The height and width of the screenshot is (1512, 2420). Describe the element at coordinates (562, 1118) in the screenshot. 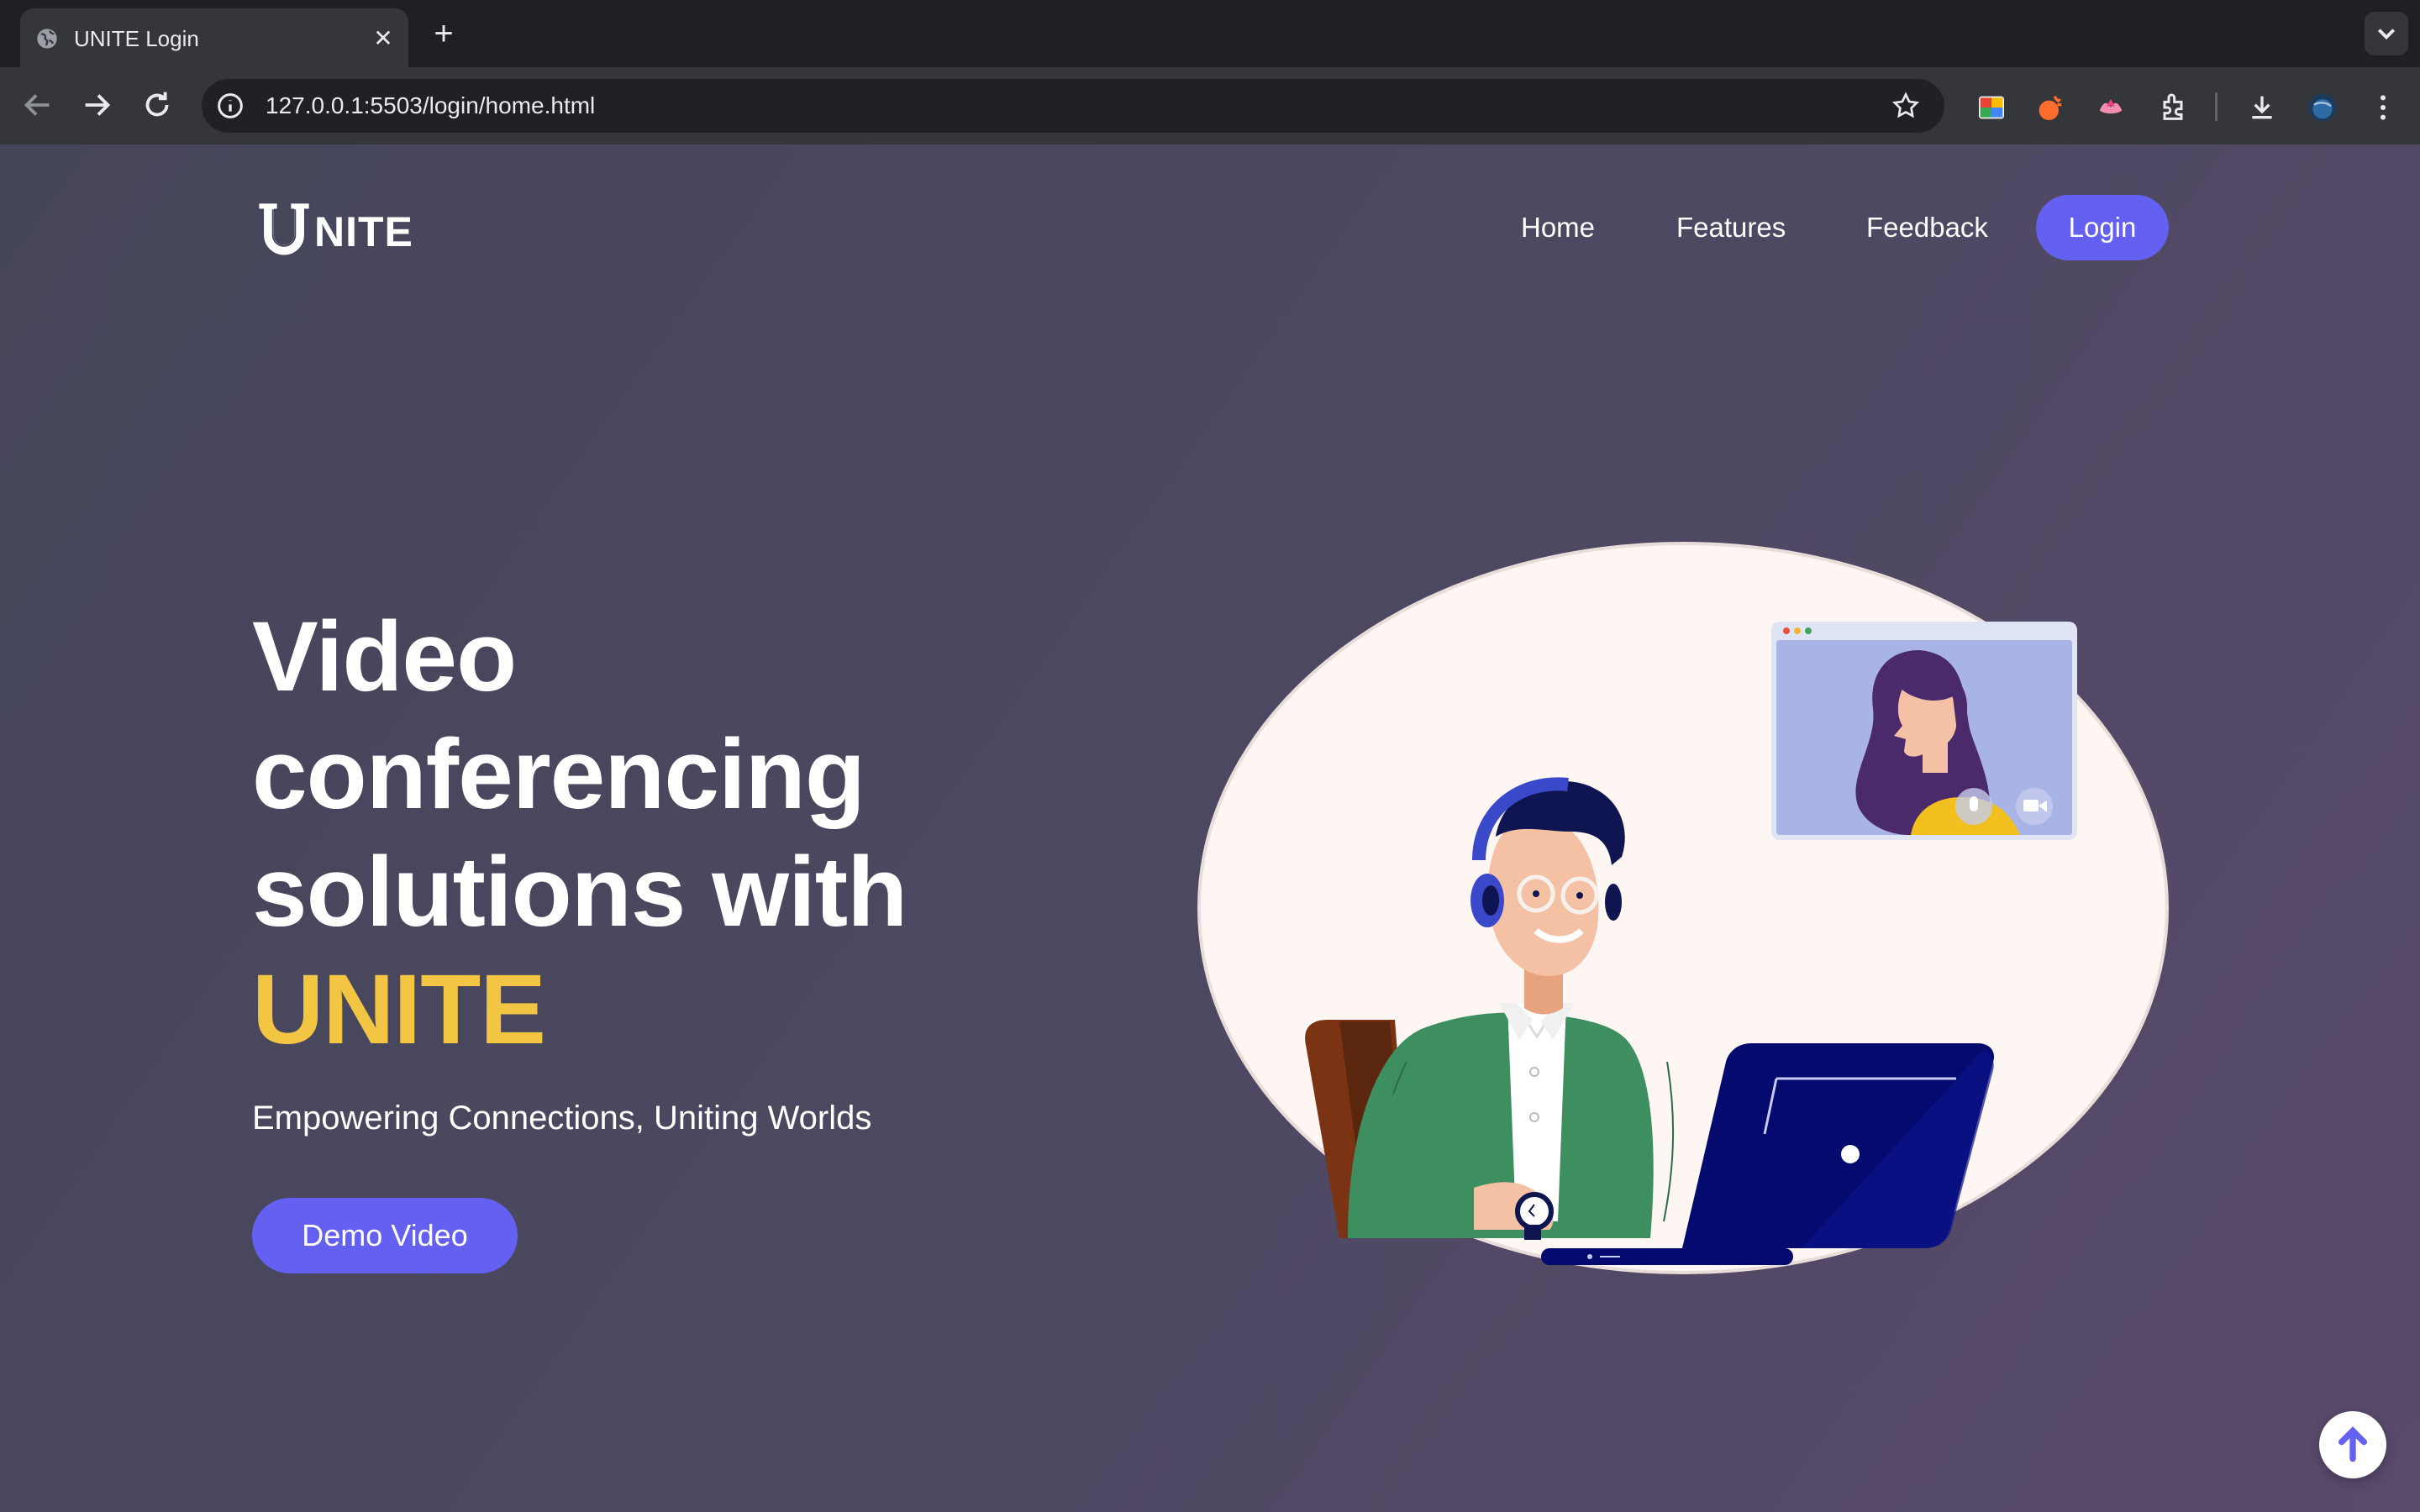

I see `hero-tagline: Empowering Connections, Uniting Worlds` at that location.